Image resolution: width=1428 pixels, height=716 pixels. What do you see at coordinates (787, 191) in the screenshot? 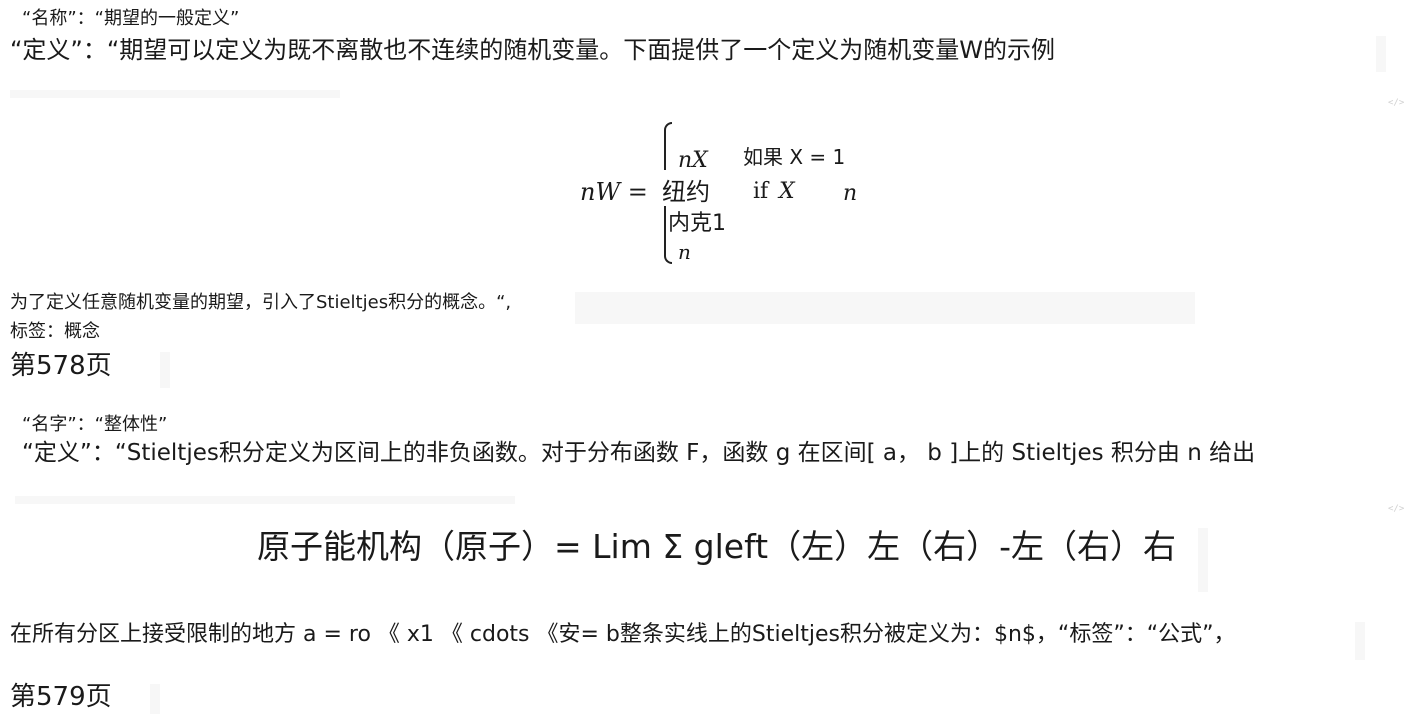
I see `case-condition-variable: X` at bounding box center [787, 191].